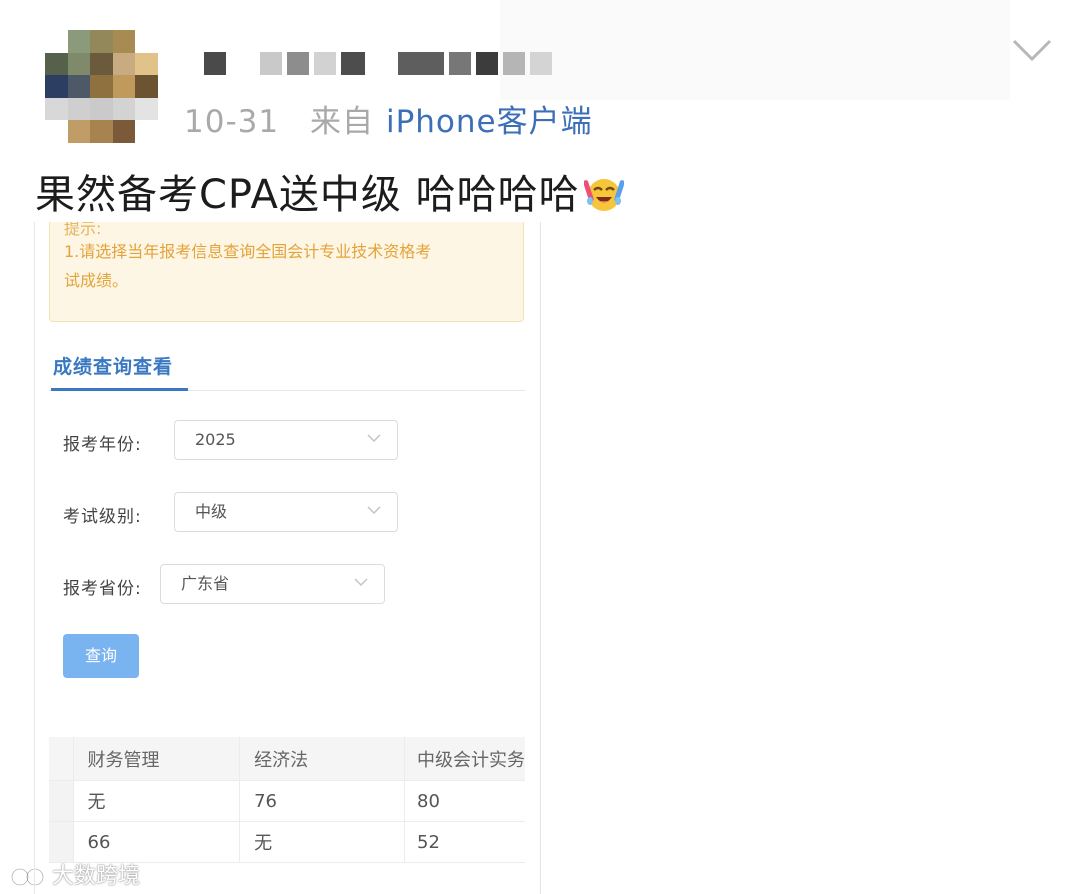  What do you see at coordinates (211, 511) in the screenshot?
I see `level-value: 中级` at bounding box center [211, 511].